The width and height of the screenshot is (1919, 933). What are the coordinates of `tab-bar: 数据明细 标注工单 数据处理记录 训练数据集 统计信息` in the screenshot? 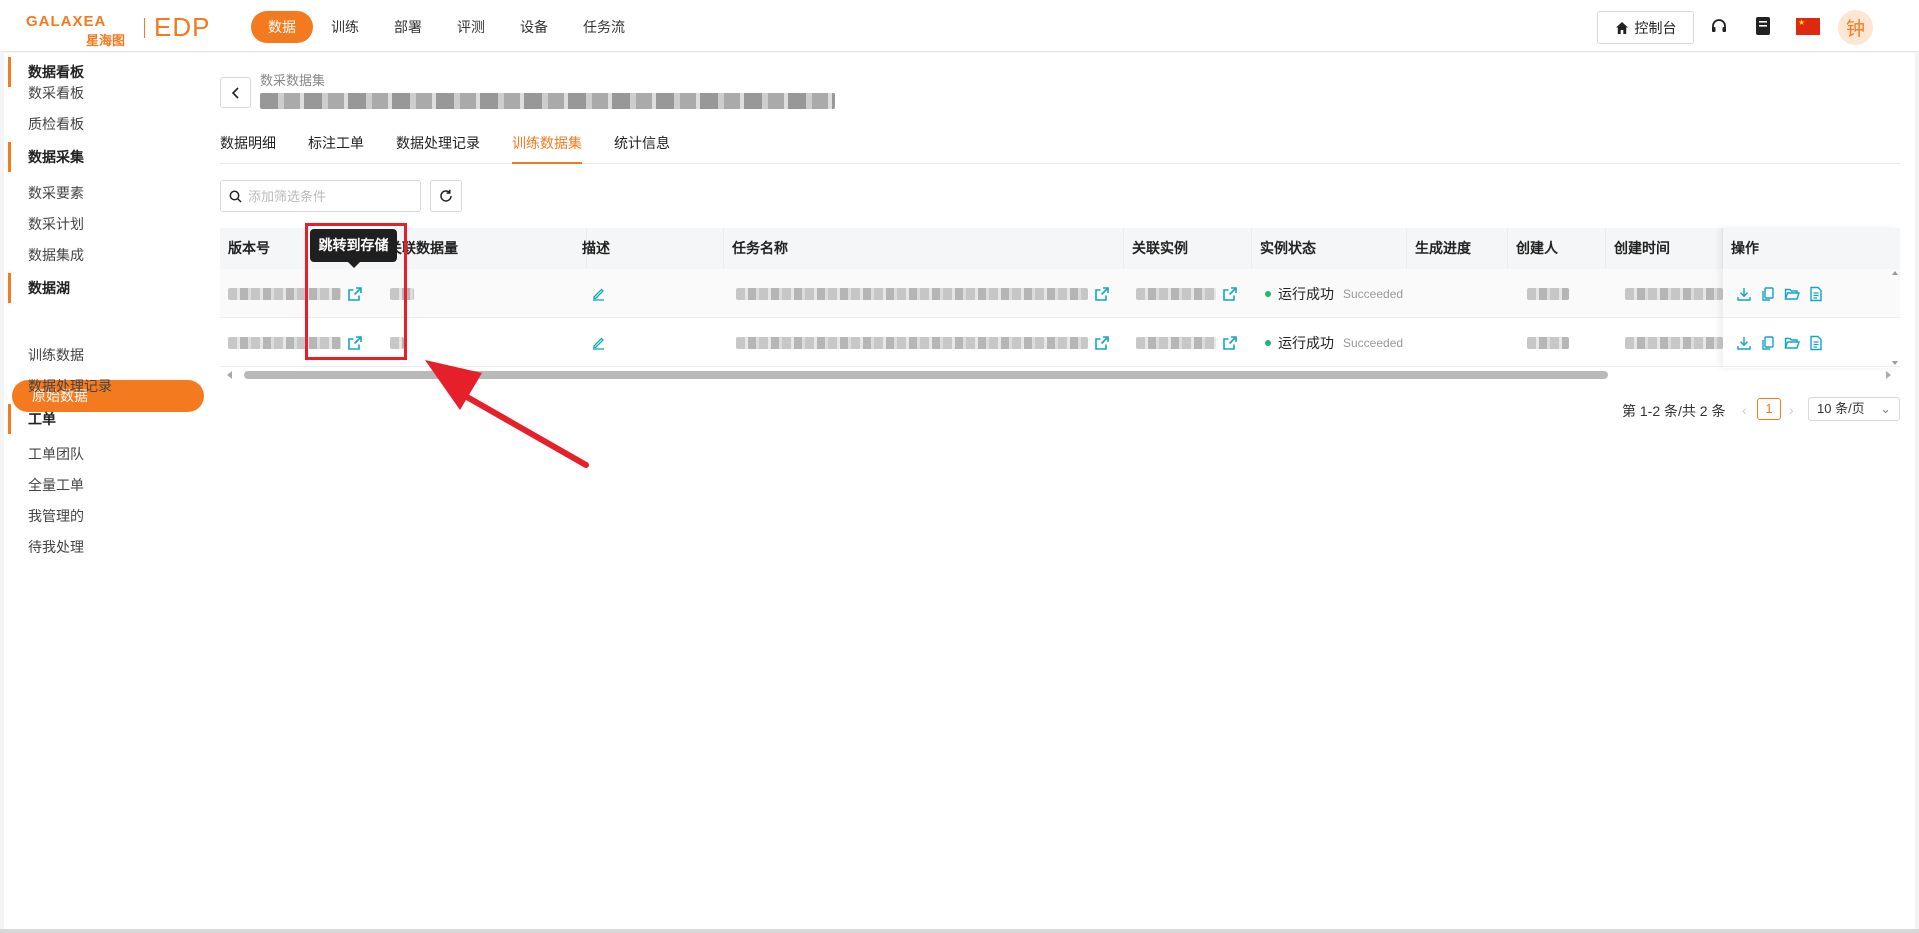 It's located at (1060, 147).